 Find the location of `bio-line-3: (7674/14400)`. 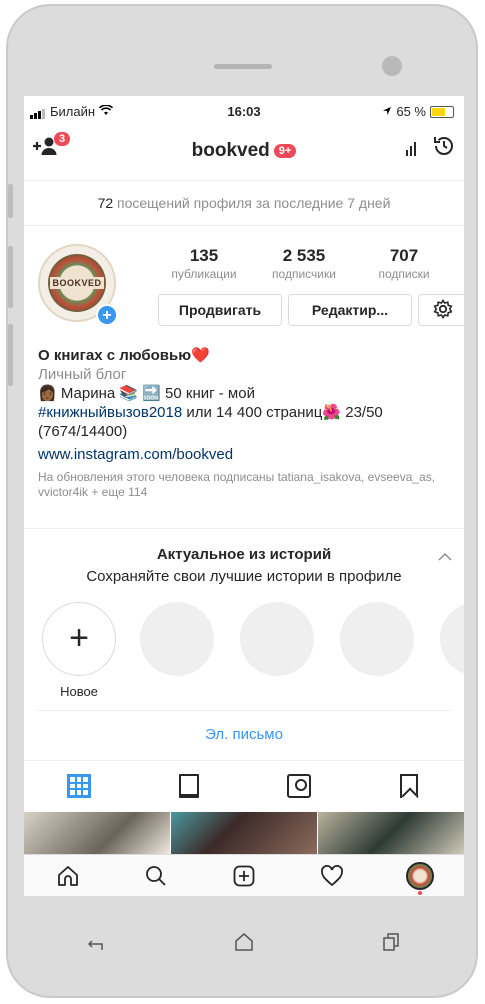

bio-line-3: (7674/14400) is located at coordinates (83, 431).